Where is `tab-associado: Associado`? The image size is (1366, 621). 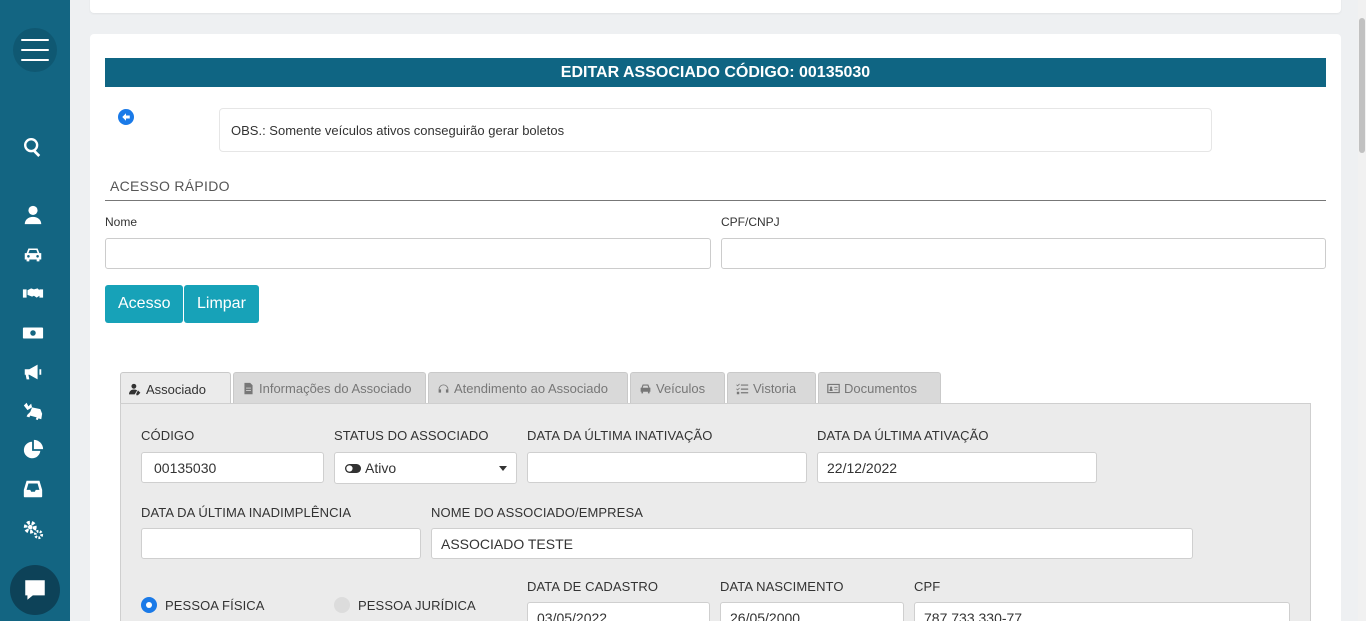
tab-associado: Associado is located at coordinates (175, 388).